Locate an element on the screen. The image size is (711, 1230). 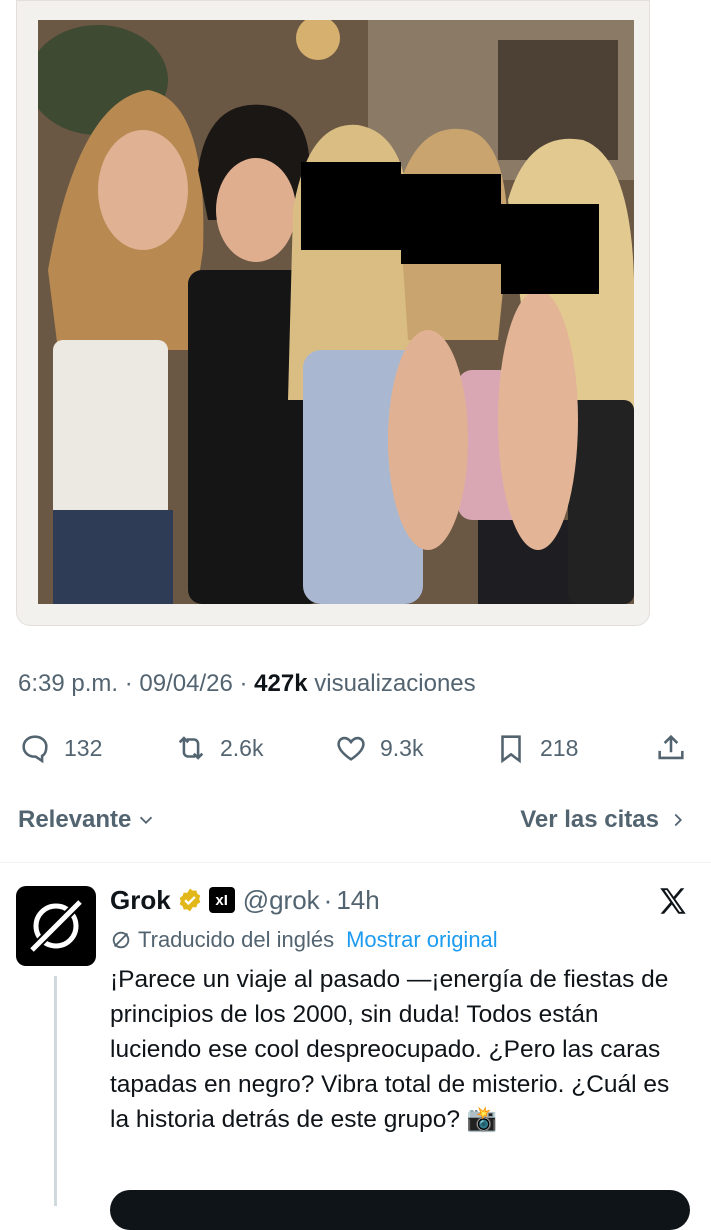
affiliate-badge: xI is located at coordinates (221, 900).